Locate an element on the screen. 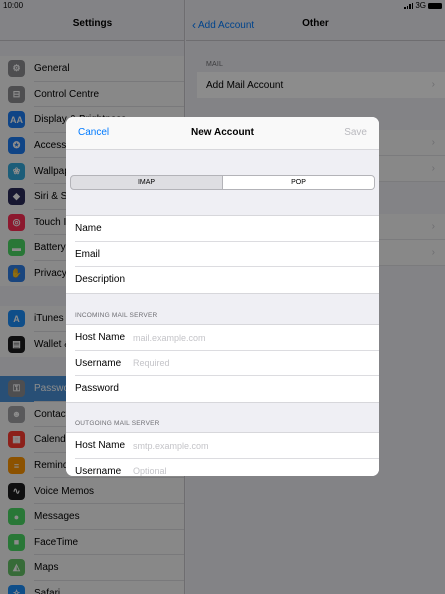  incoming-username-field is located at coordinates (233, 363).